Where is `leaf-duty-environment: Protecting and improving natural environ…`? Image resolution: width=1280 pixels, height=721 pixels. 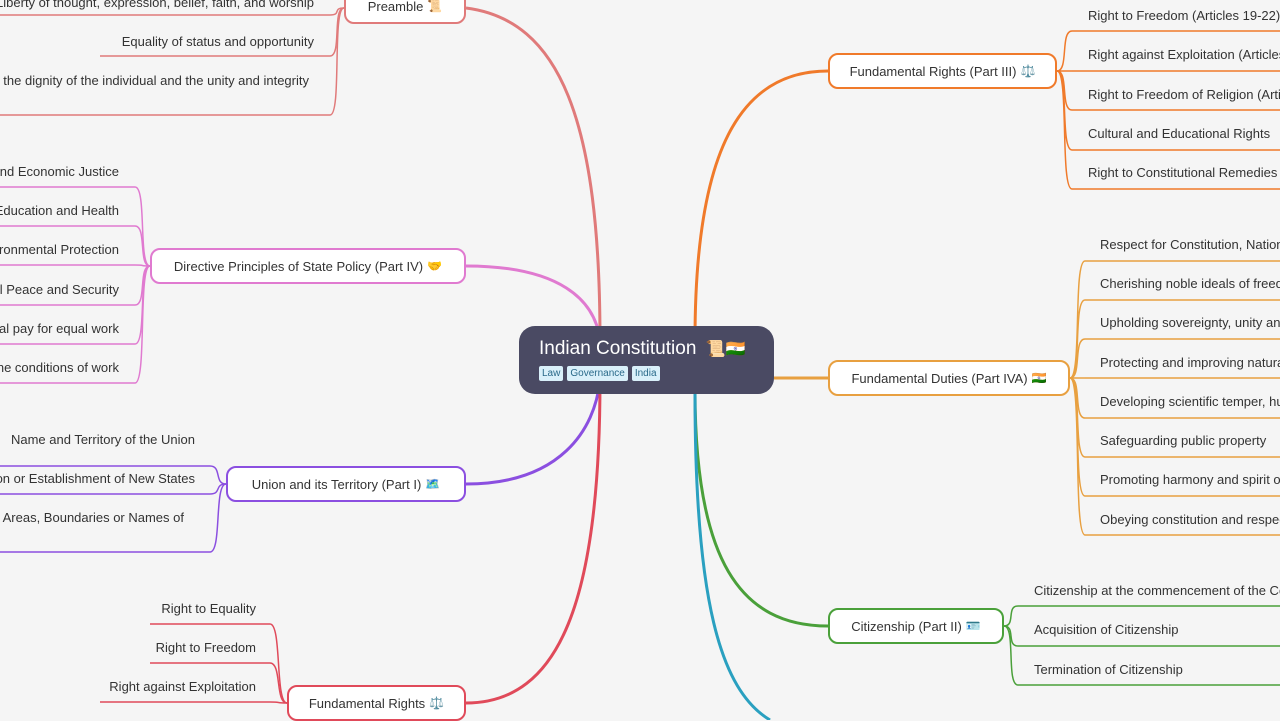 leaf-duty-environment: Protecting and improving natural environ… is located at coordinates (1190, 363).